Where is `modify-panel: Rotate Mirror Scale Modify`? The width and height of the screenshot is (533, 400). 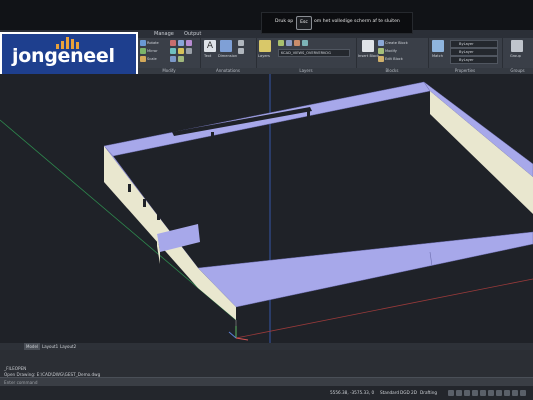
modify-panel: Rotate Mirror Scale Modify is located at coordinates (169, 56).